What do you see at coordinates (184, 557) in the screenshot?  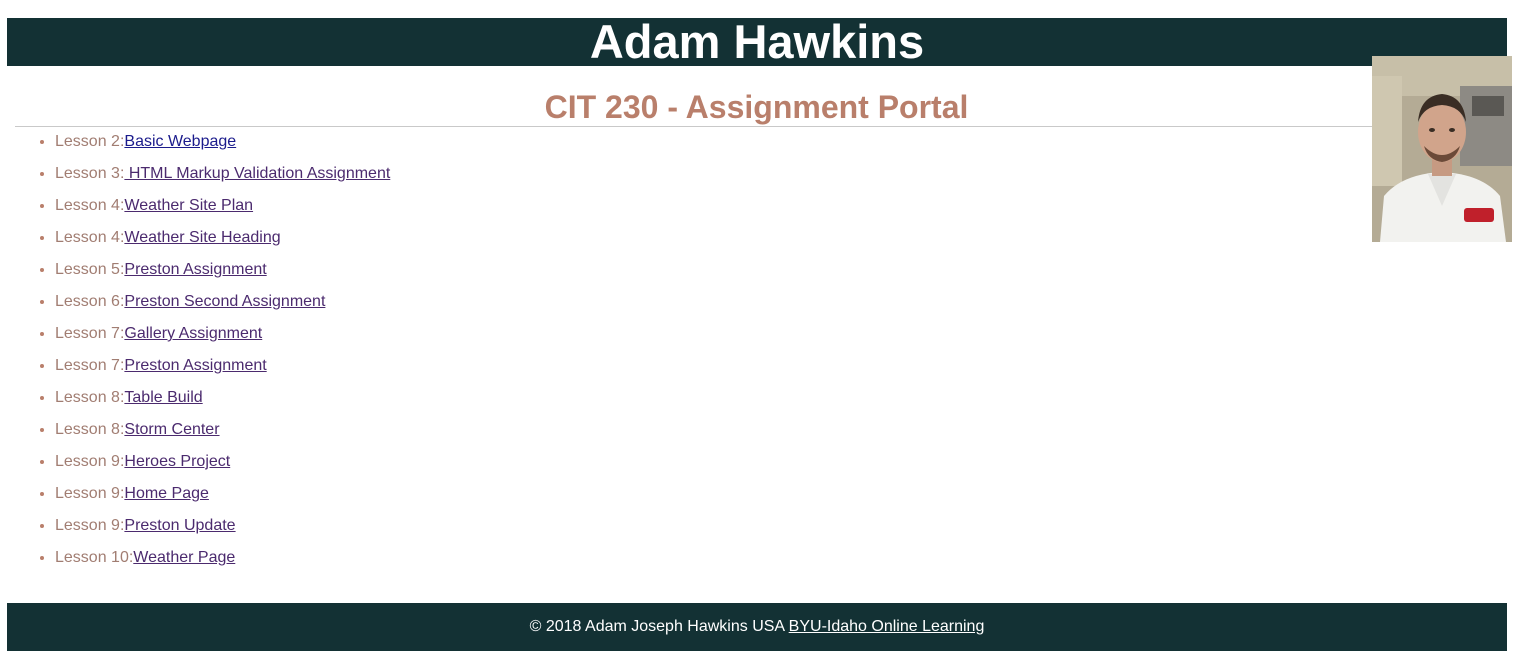 I see `lesson-link: Weather Page` at bounding box center [184, 557].